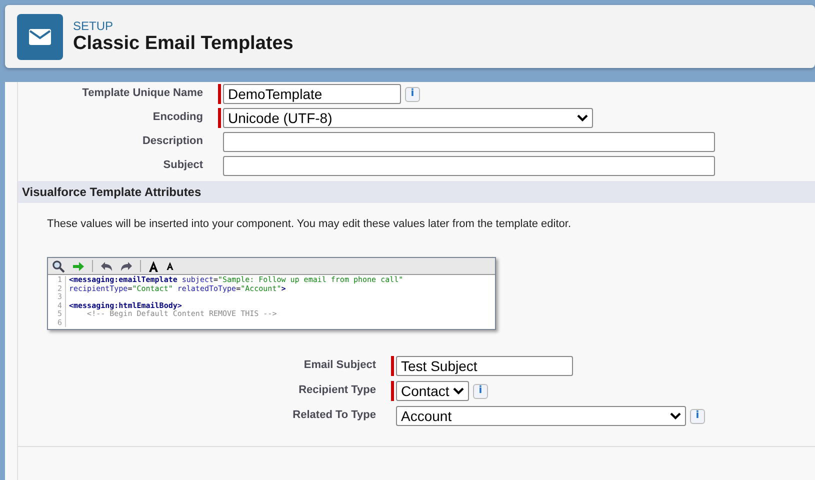 Image resolution: width=815 pixels, height=480 pixels. Describe the element at coordinates (541, 416) in the screenshot. I see `select-field: Account` at that location.